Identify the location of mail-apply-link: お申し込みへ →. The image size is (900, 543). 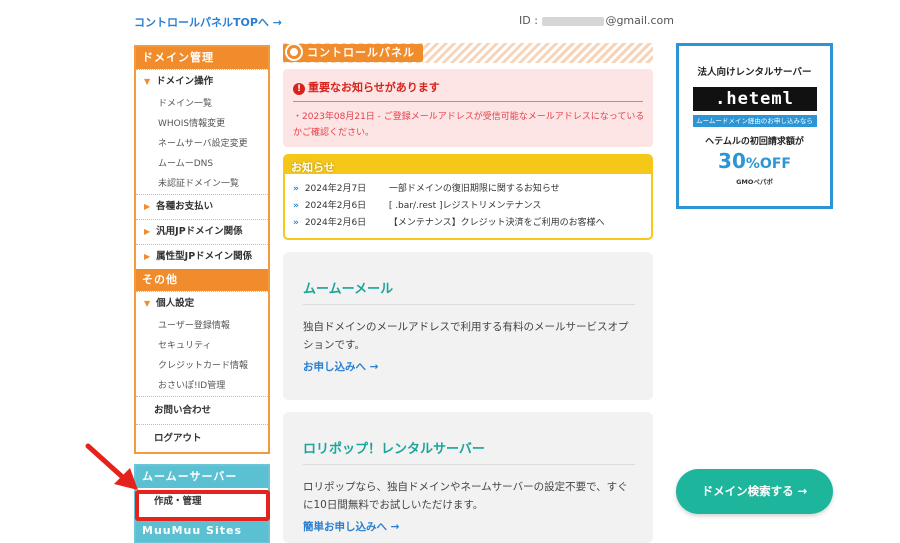
(340, 366).